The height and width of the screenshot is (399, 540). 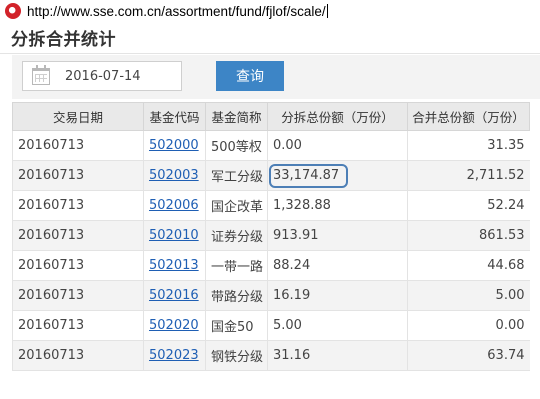 I want to click on table-row: 20160713 502023 钢铁分级 31.16 63.74, so click(x=271, y=355).